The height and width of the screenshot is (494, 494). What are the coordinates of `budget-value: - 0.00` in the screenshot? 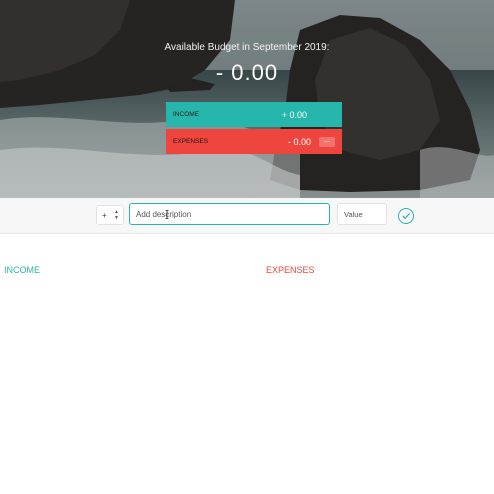 It's located at (247, 72).